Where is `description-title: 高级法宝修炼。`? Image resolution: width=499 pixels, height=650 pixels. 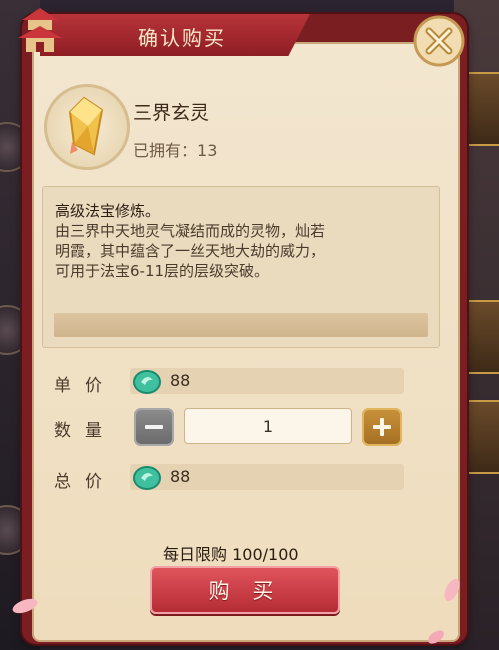 description-title: 高级法宝修炼。 is located at coordinates (108, 211).